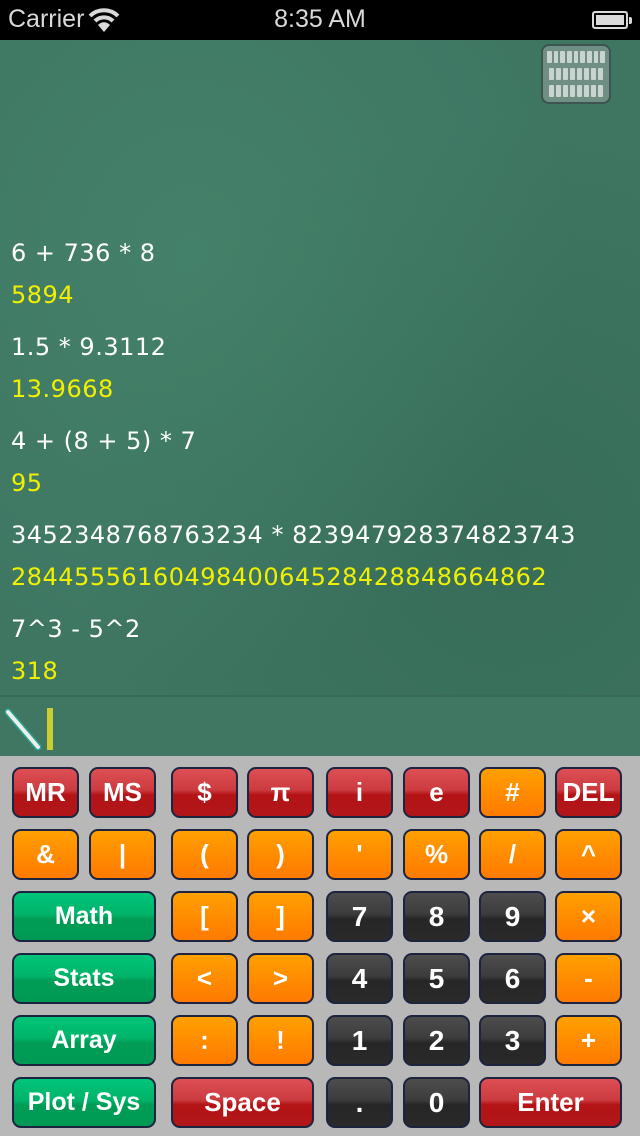 The height and width of the screenshot is (1136, 640). What do you see at coordinates (279, 577) in the screenshot?
I see `history-result: 2844555616049840064528428848664862` at bounding box center [279, 577].